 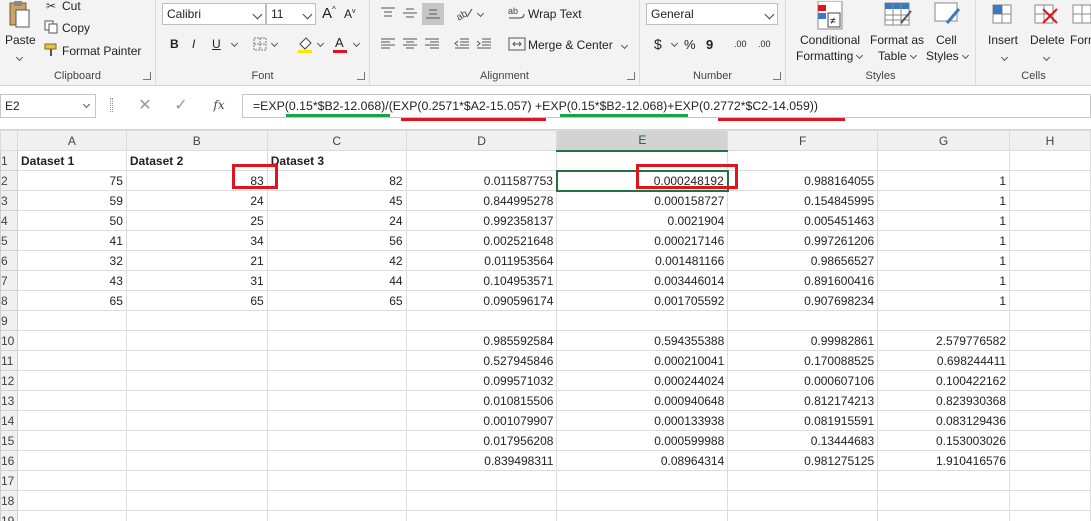 What do you see at coordinates (71, 300) in the screenshot?
I see `cell-a8: 65` at bounding box center [71, 300].